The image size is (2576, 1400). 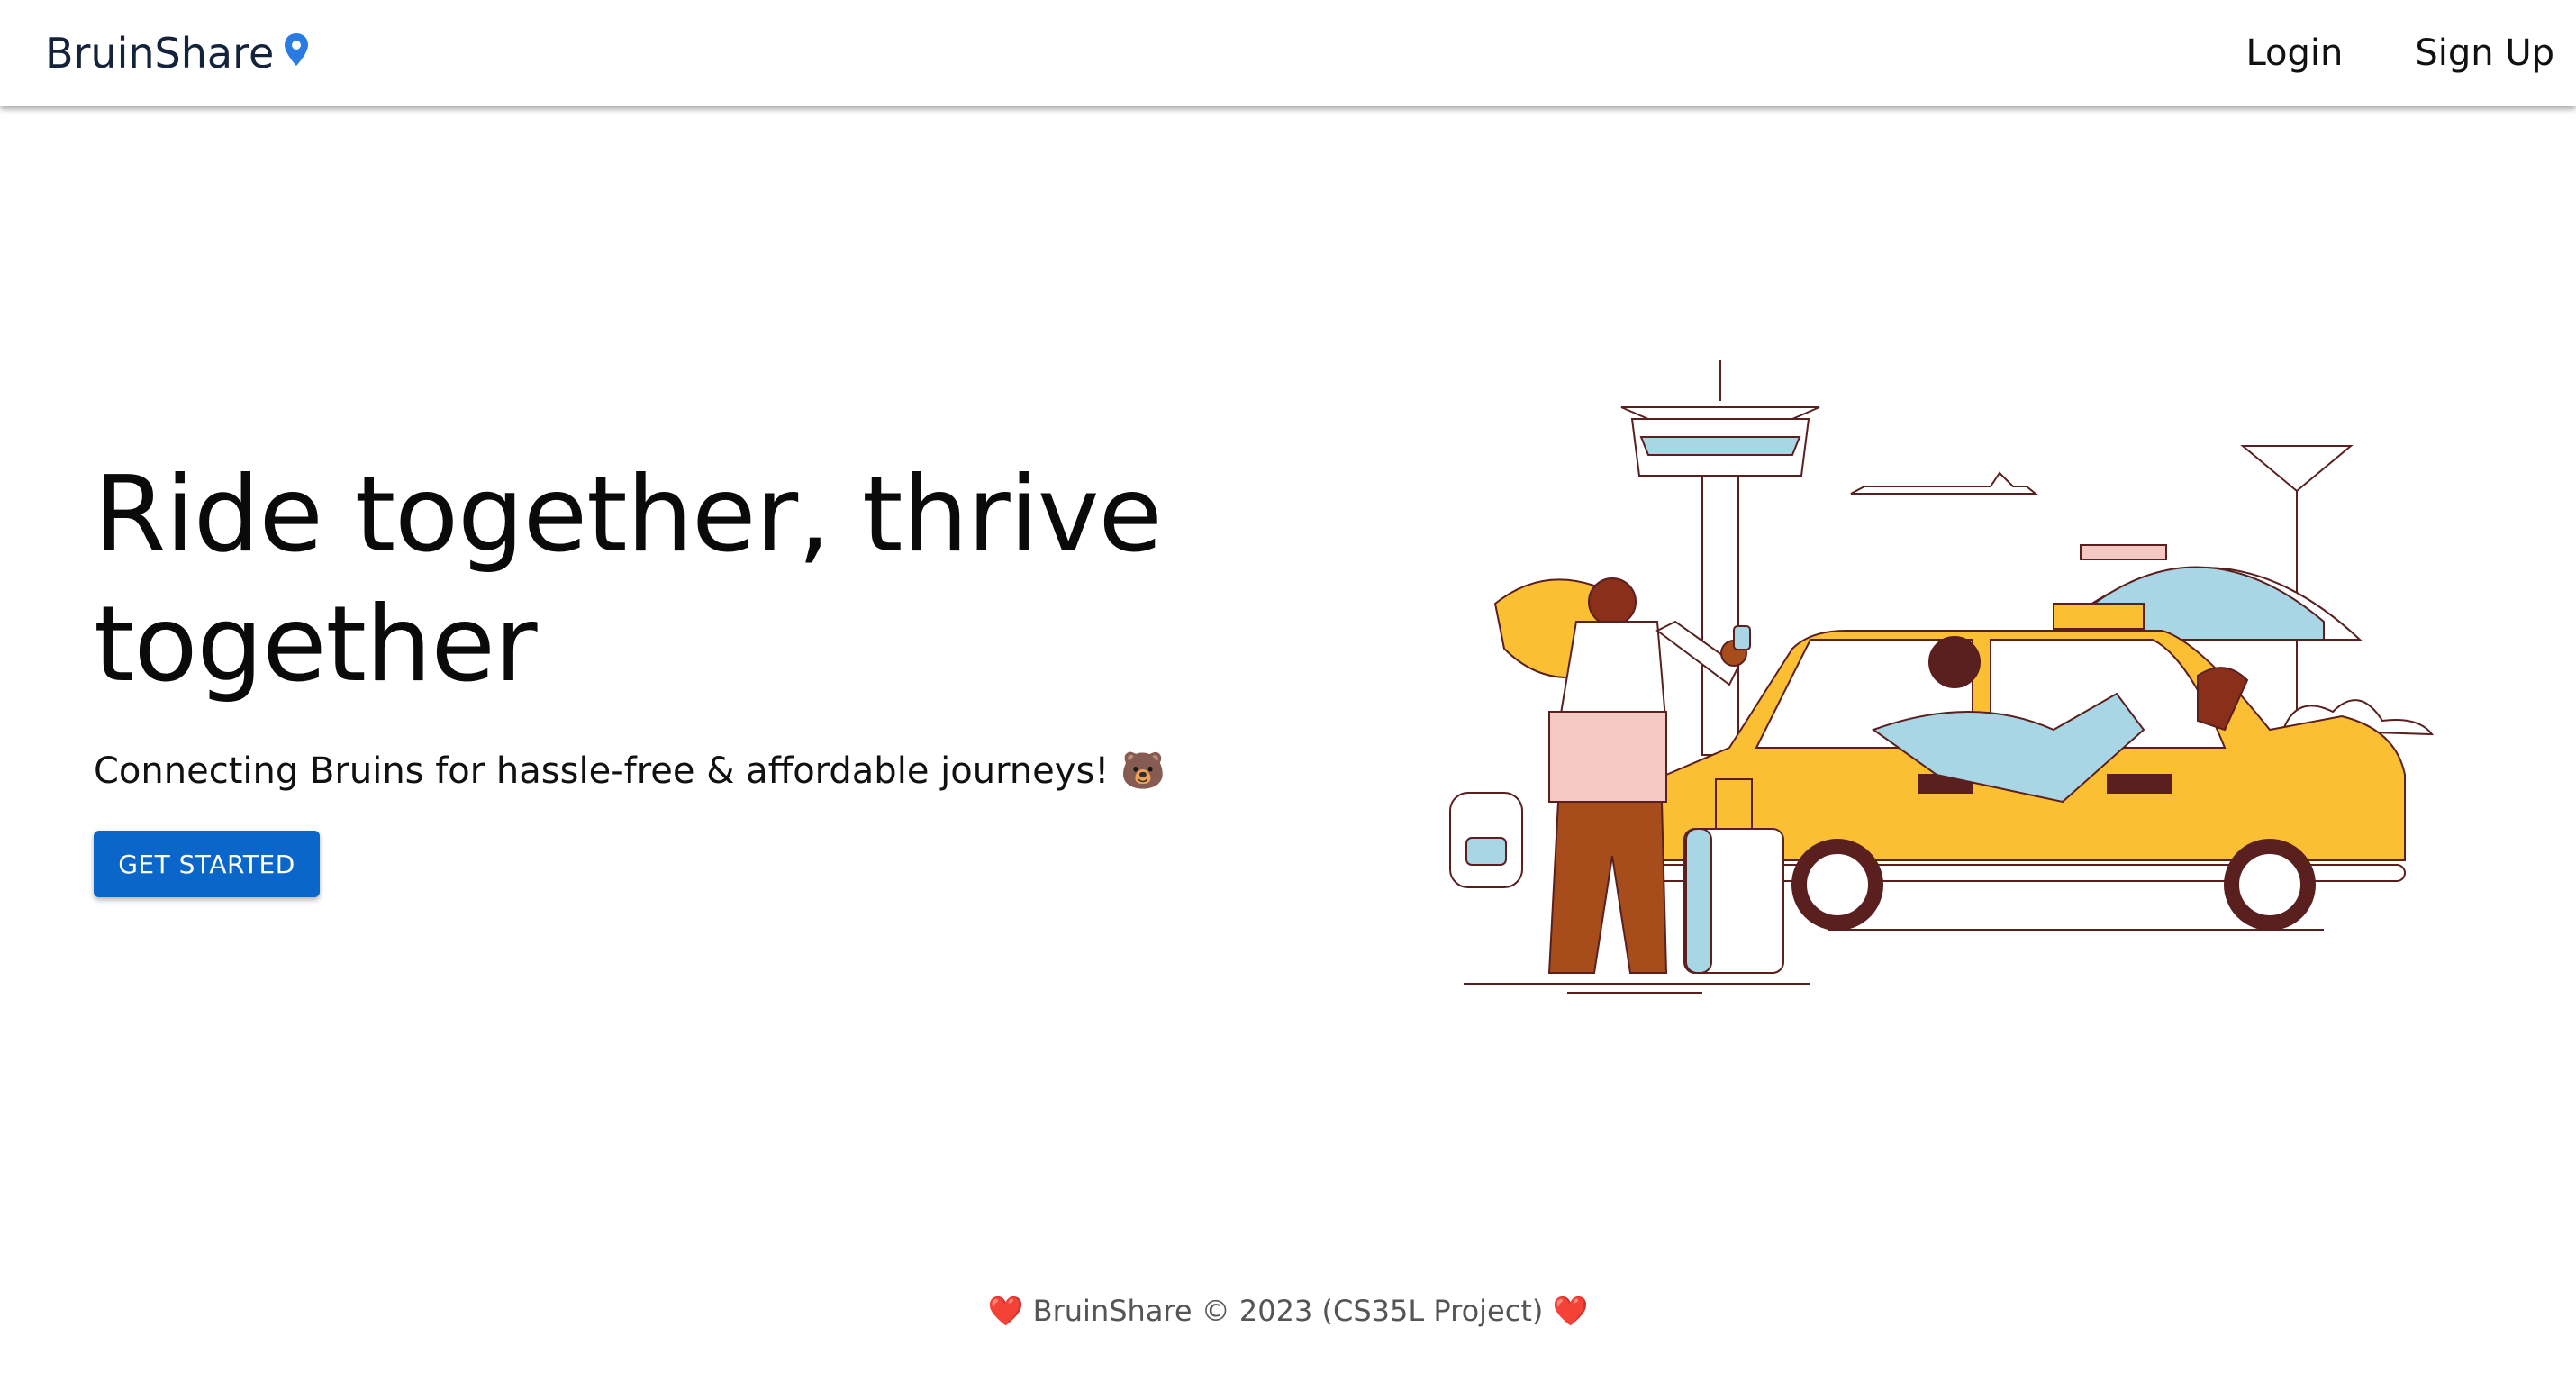 What do you see at coordinates (2294, 53) in the screenshot?
I see `login-link: Login` at bounding box center [2294, 53].